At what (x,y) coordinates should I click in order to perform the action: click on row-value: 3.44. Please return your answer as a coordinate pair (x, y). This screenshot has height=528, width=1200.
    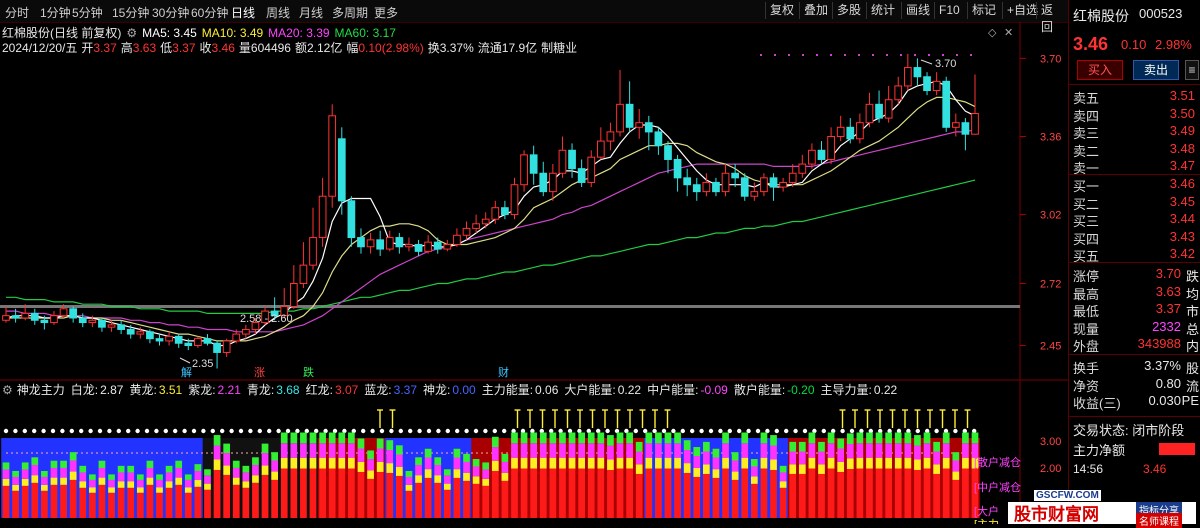
    Looking at the image, I should click on (1182, 218).